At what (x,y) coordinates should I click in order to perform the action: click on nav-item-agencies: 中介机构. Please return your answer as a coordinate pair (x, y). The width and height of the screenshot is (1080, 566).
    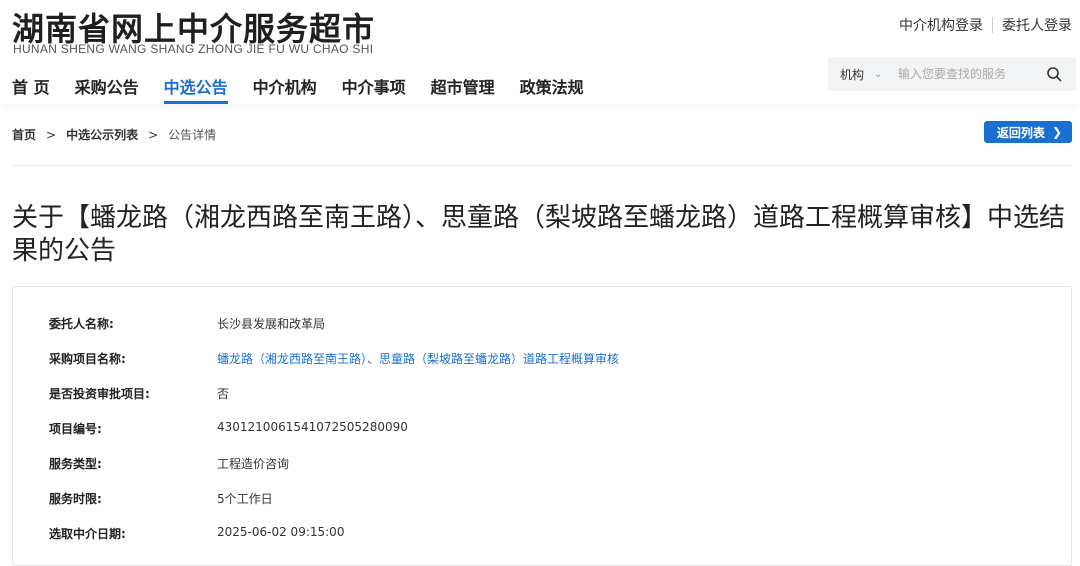
    Looking at the image, I should click on (285, 89).